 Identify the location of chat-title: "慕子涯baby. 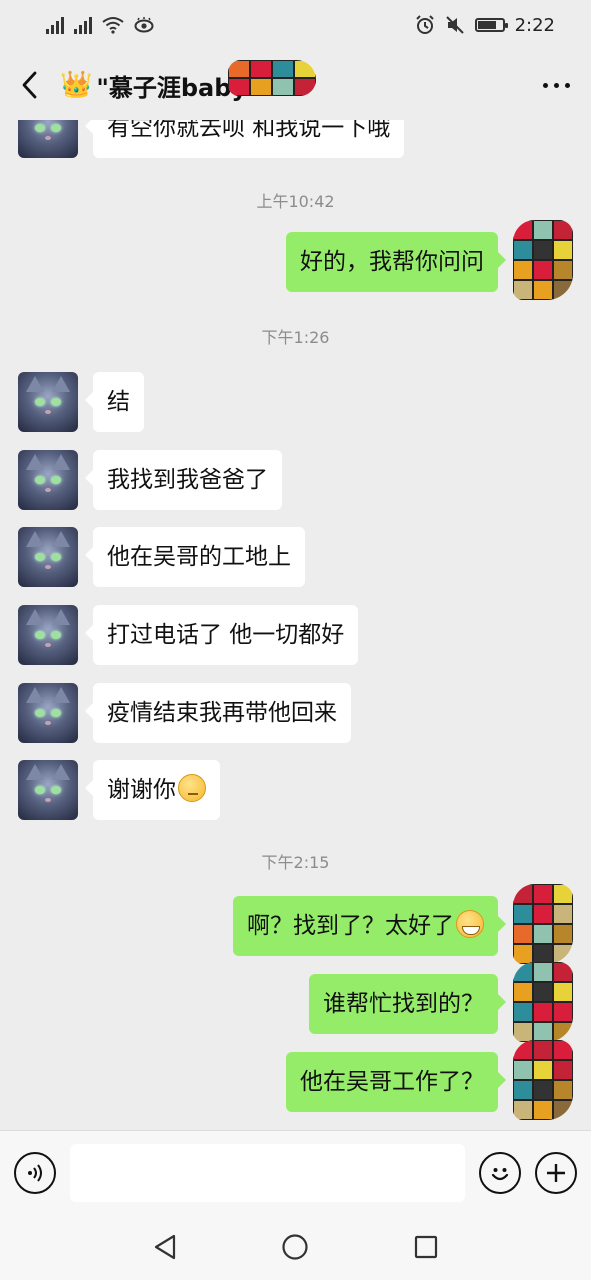
(172, 87).